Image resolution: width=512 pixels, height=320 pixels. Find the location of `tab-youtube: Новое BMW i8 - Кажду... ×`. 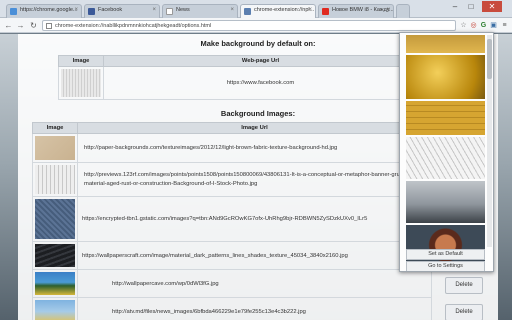

tab-youtube: Новое BMW i8 - Кажду... × is located at coordinates (356, 11).